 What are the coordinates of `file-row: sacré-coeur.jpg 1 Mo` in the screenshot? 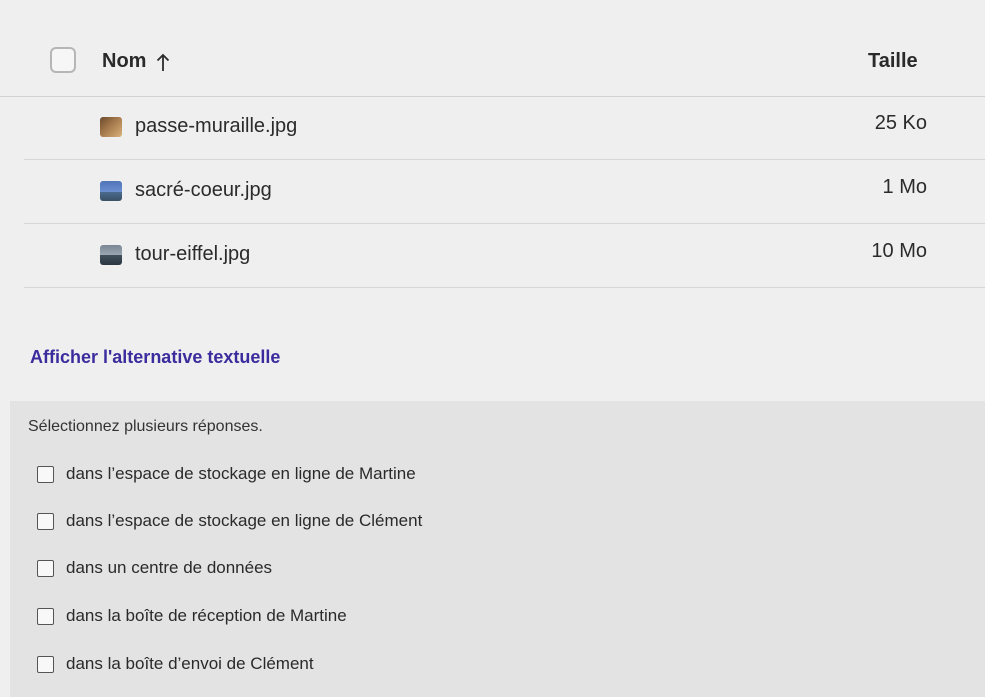 It's located at (504, 192).